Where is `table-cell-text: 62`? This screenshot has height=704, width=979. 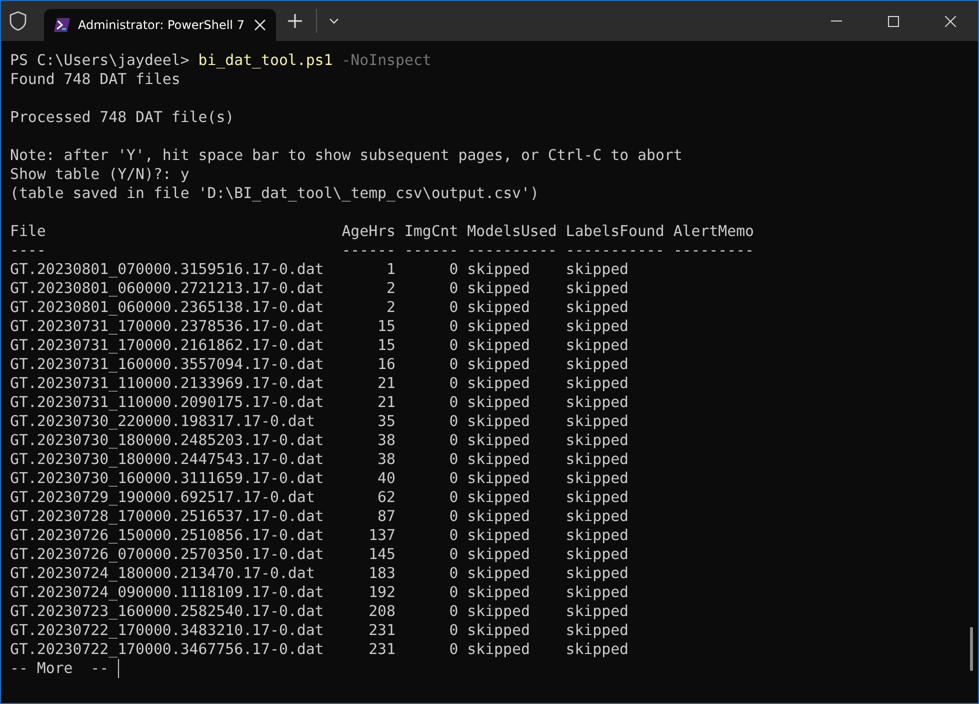 table-cell-text: 62 is located at coordinates (386, 497).